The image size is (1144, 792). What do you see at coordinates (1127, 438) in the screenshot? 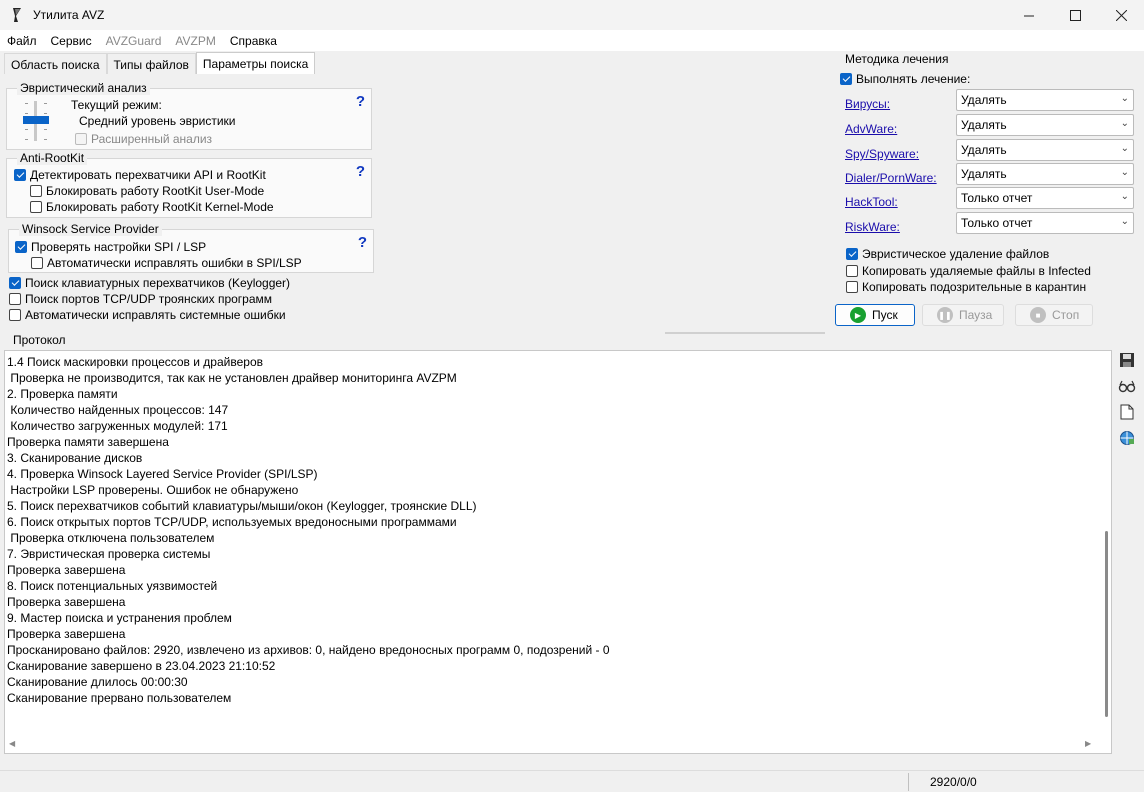
I see `globe-network-icon` at bounding box center [1127, 438].